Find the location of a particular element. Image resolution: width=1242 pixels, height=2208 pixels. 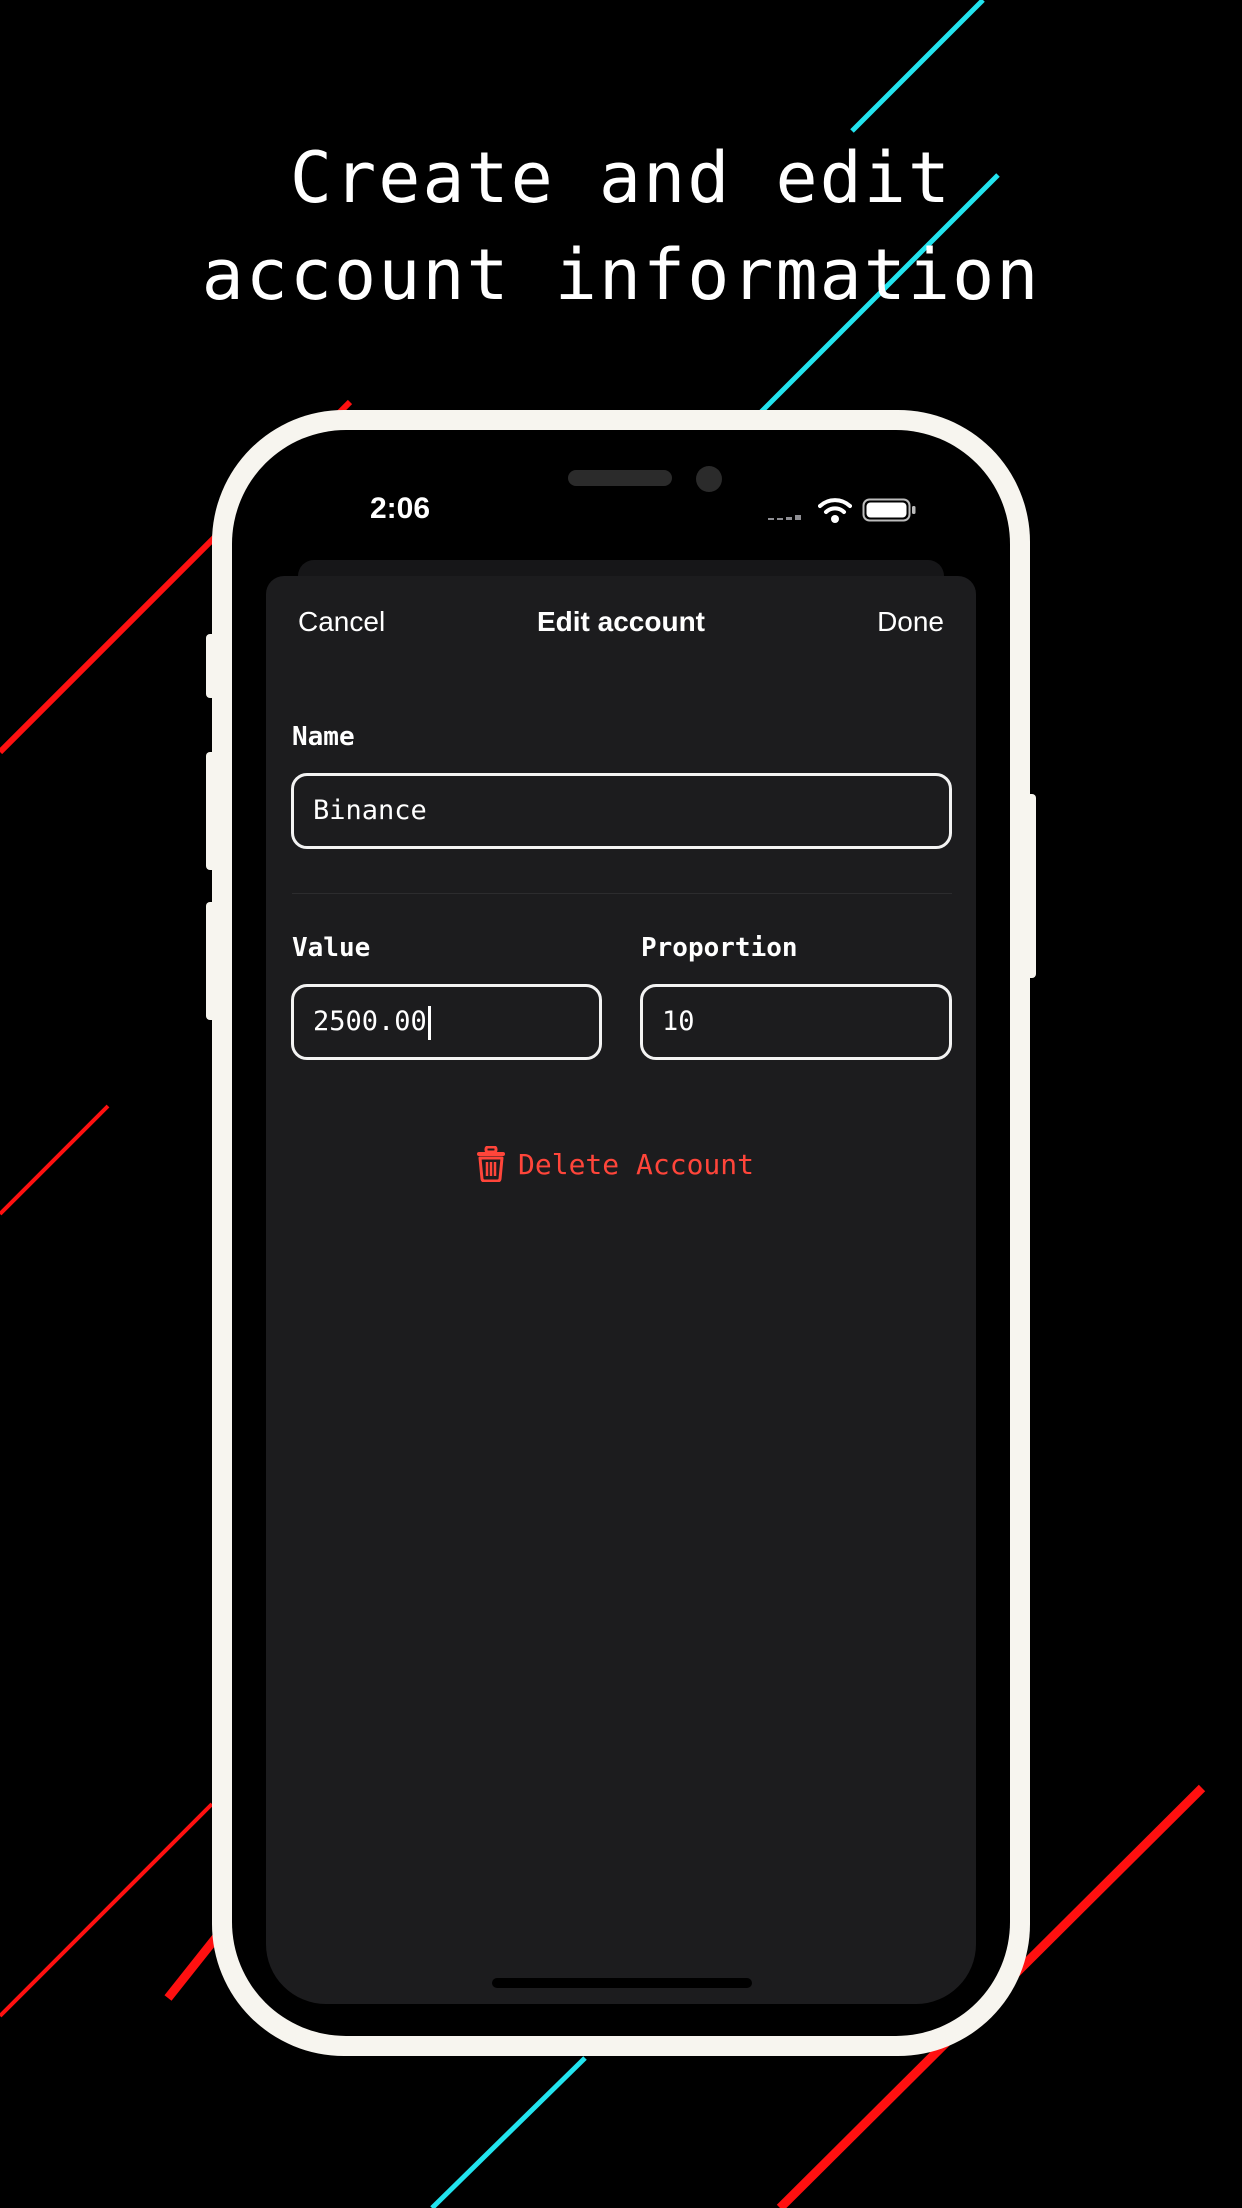

sheet-title: Edit account is located at coordinates (620, 621).